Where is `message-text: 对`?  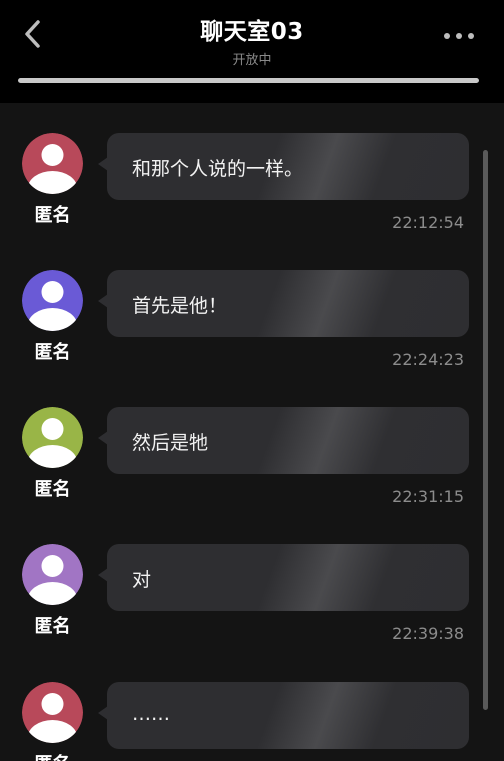
message-text: 对 is located at coordinates (142, 580).